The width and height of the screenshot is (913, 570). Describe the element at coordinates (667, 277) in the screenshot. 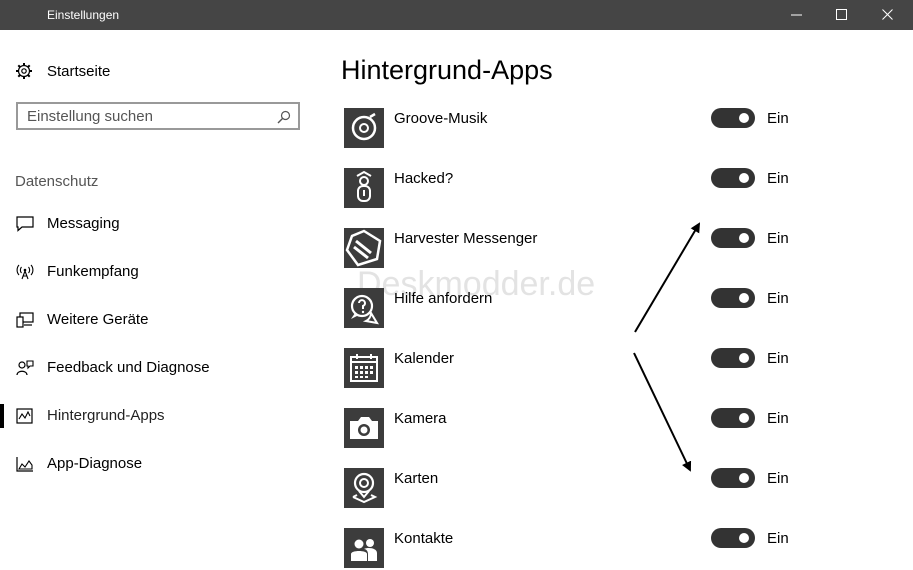

I see `arrow-up` at that location.